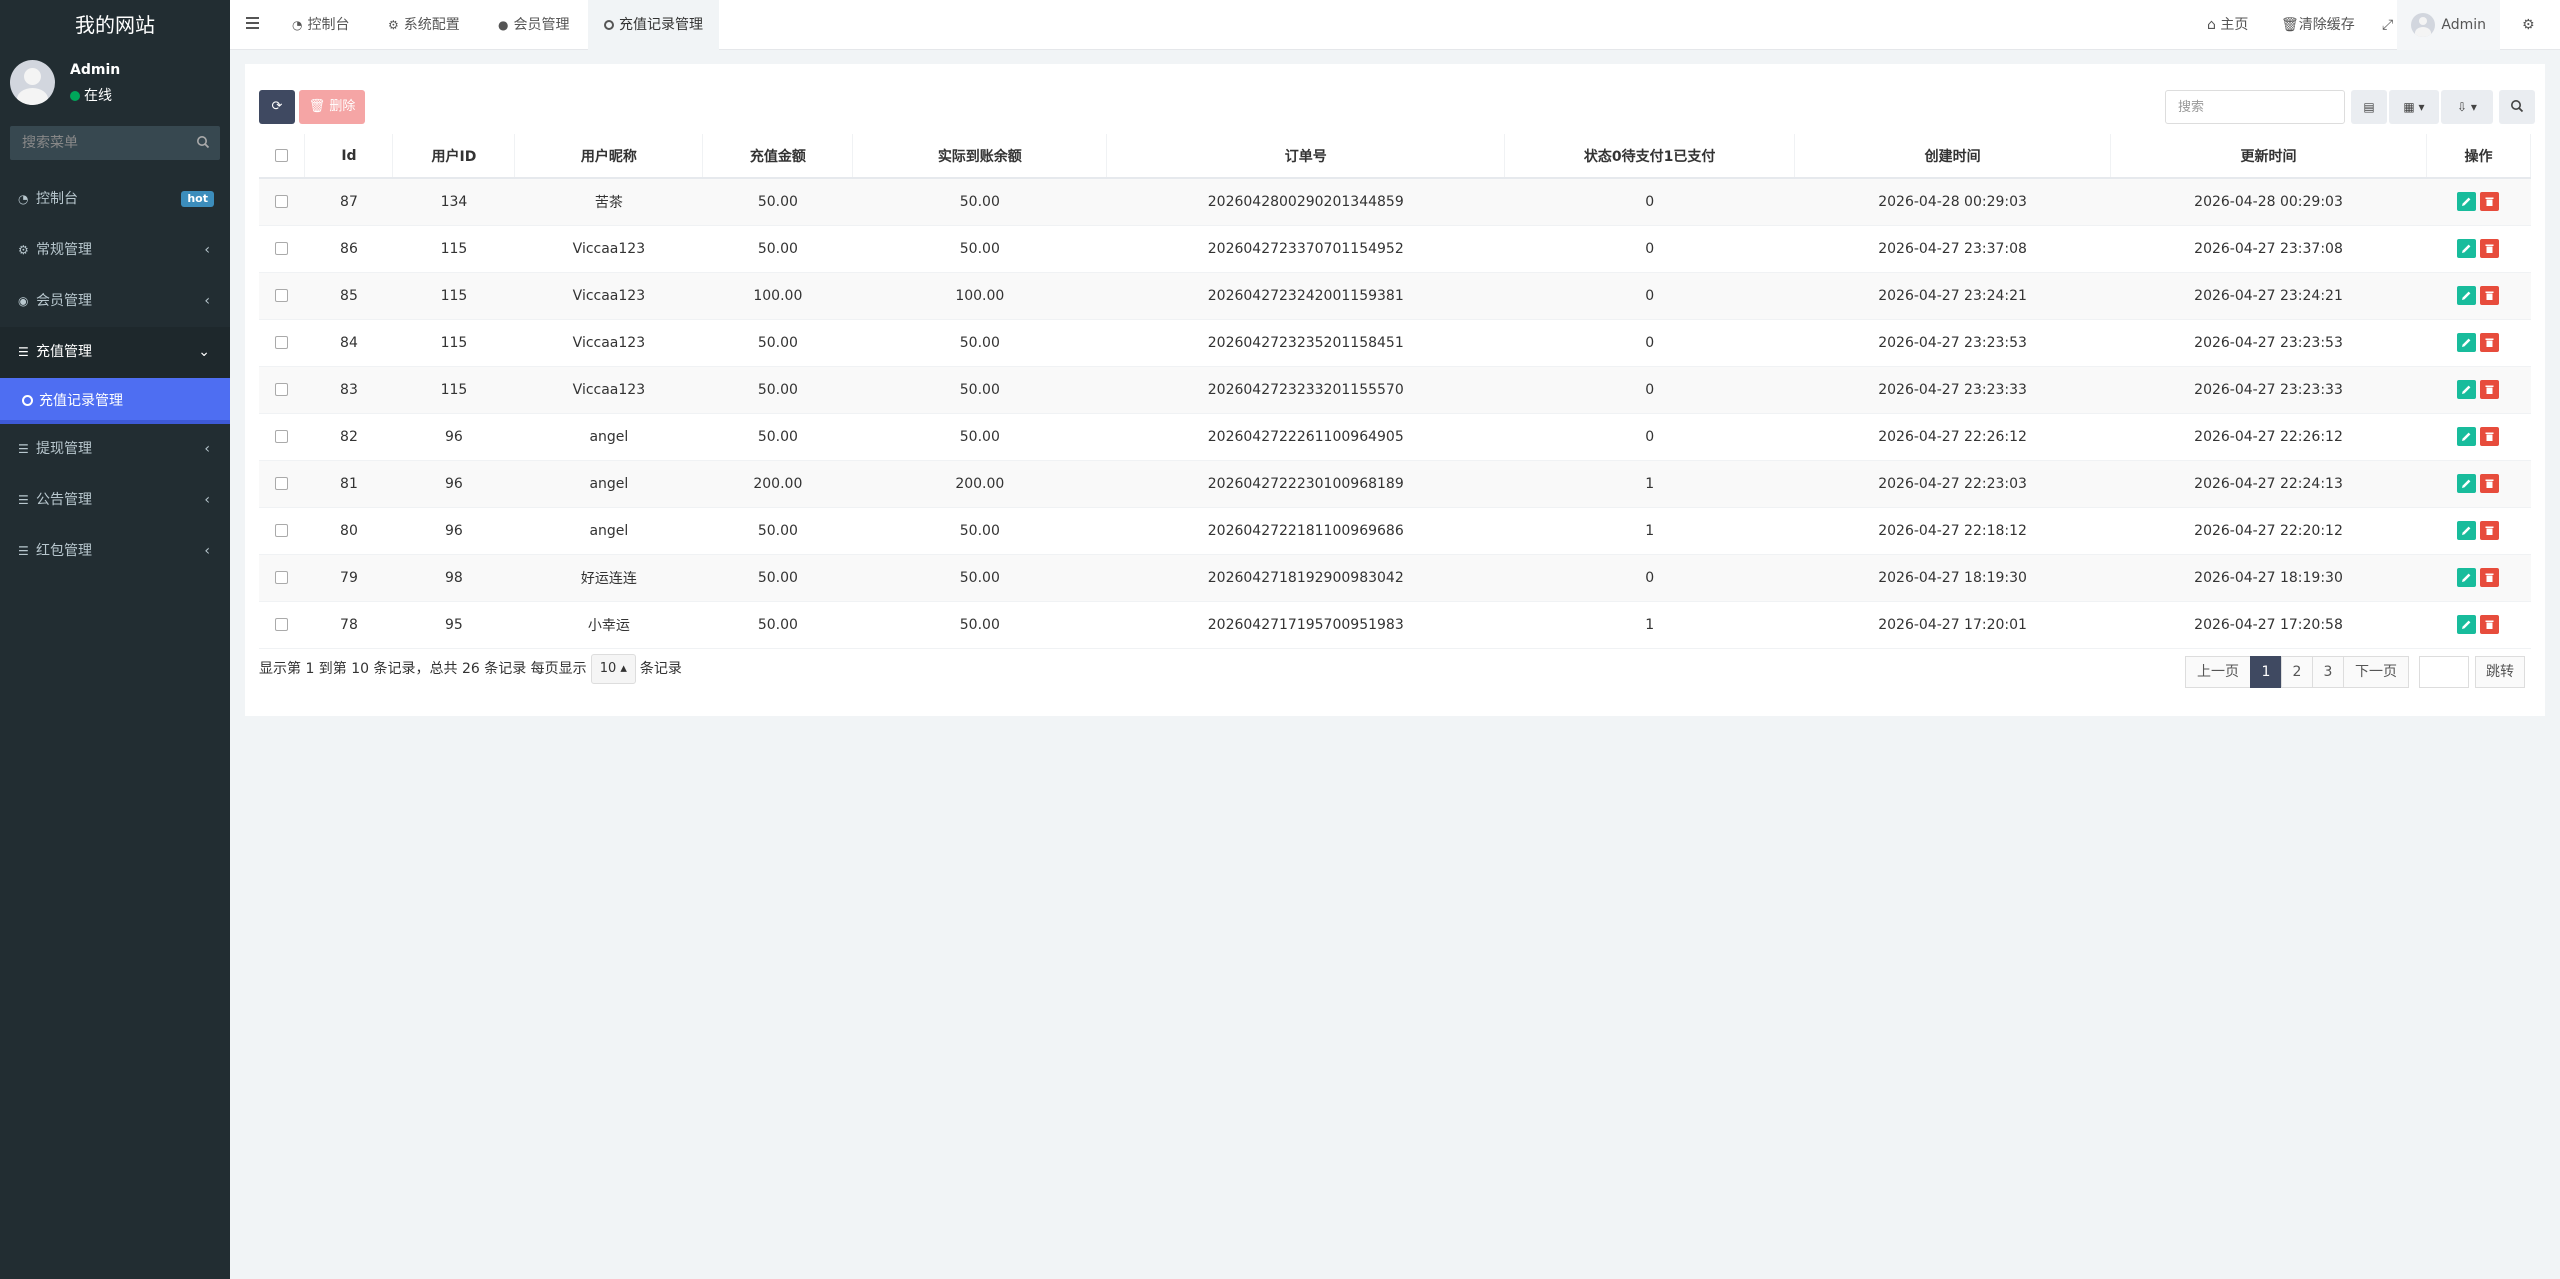  Describe the element at coordinates (2268, 156) in the screenshot. I see `col-updated: 更新时间` at that location.